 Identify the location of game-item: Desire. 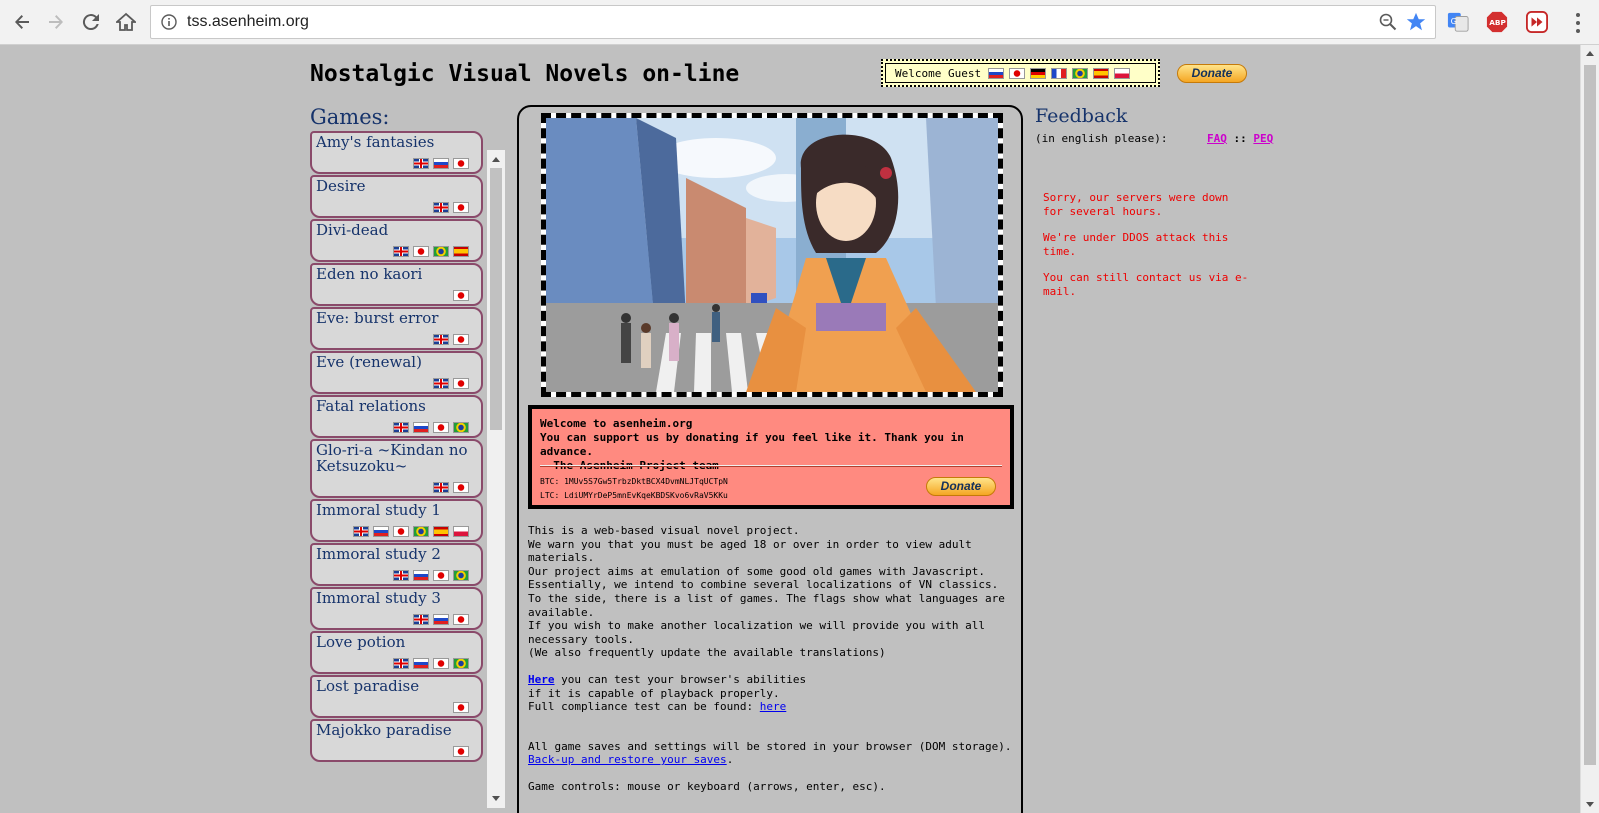
(396, 196).